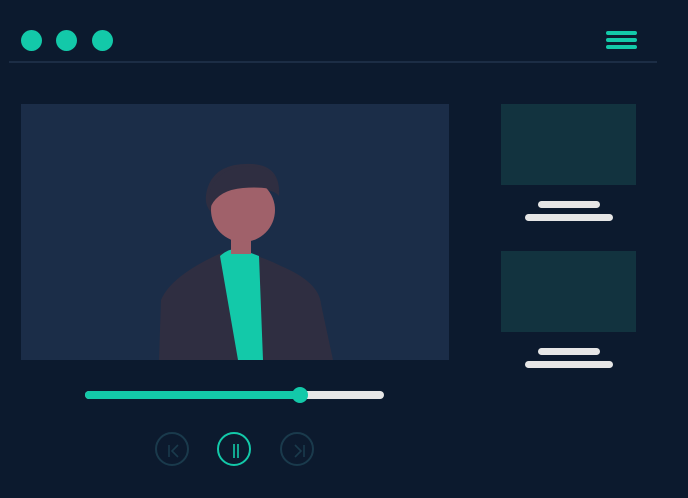 This screenshot has width=688, height=498. I want to click on progress-knob, so click(300, 395).